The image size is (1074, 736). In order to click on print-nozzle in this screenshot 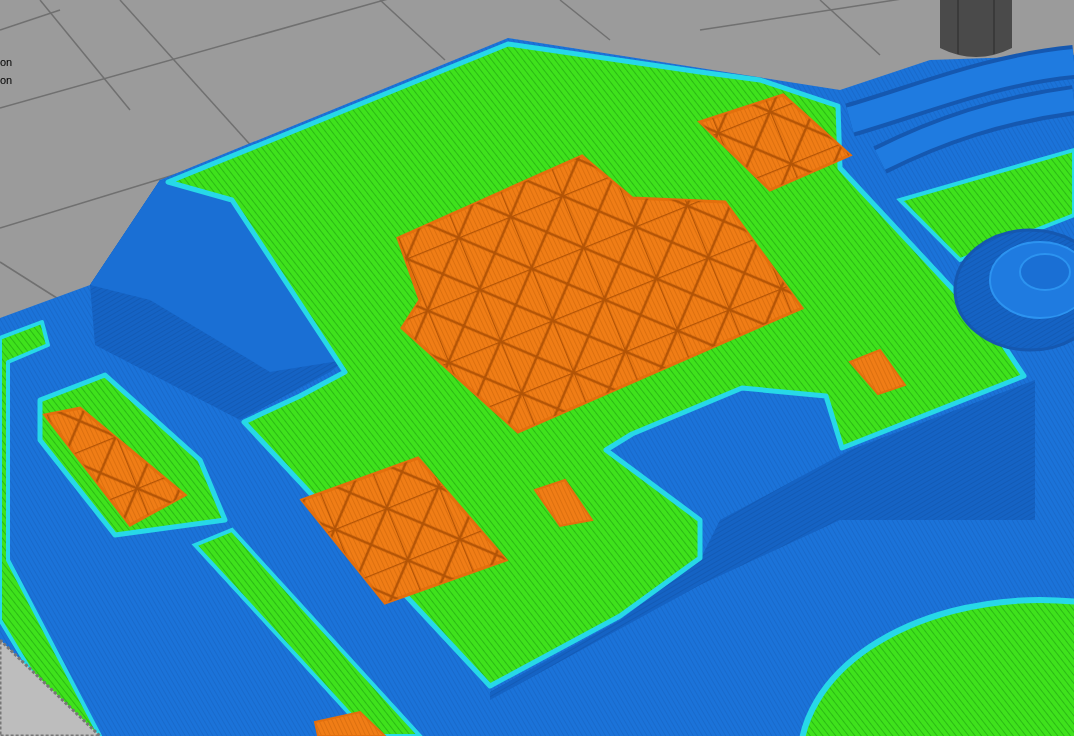, I will do `click(976, 28)`.